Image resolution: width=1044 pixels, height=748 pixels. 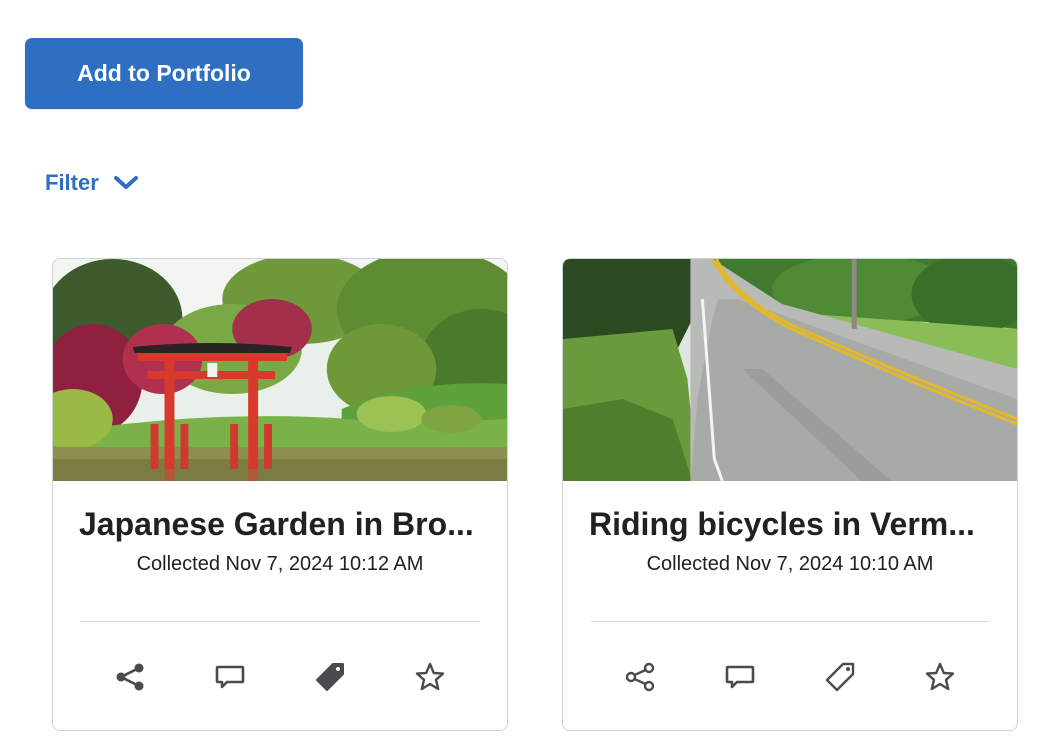 What do you see at coordinates (280, 564) in the screenshot?
I see `card-collected-date: Collected Nov 7, 2024 10:12 AM` at bounding box center [280, 564].